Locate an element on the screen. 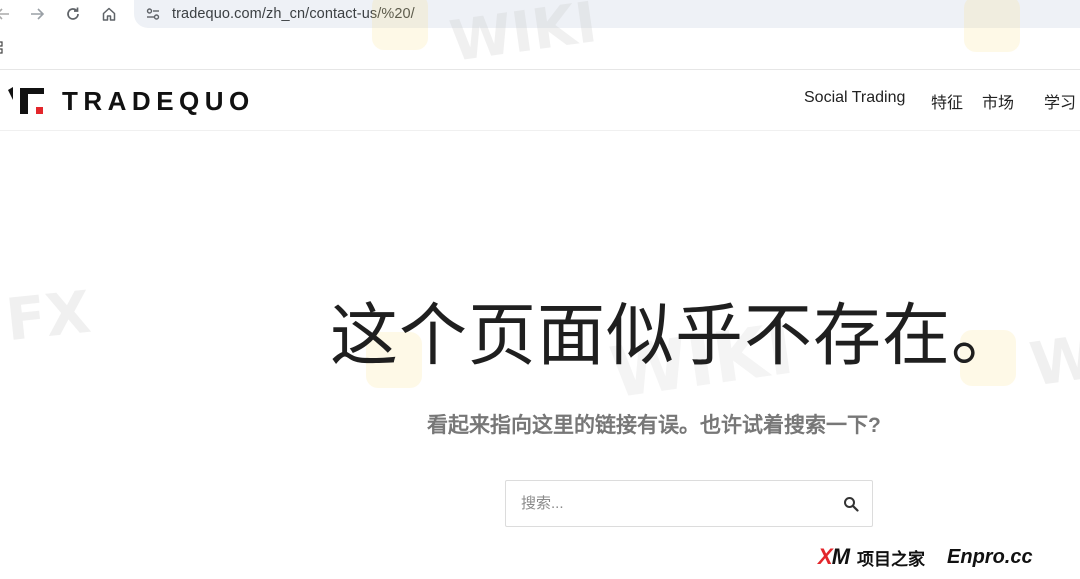  address-bar: tradequo.com/zh_cn/contact-us/%20/ is located at coordinates (607, 14).